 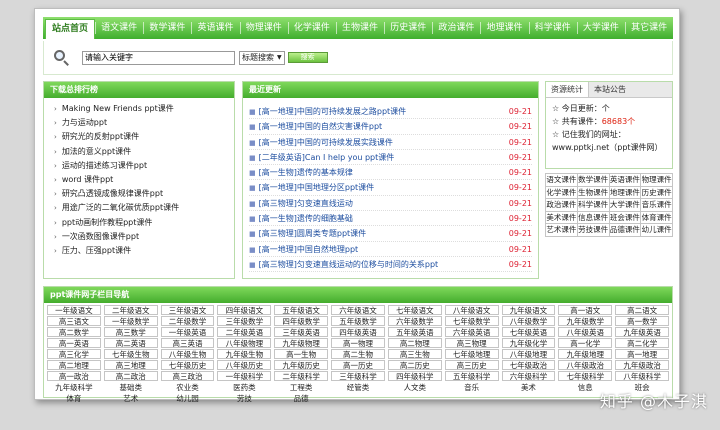 I want to click on news-list-item: ■ [高一地理]中国的可持续发展之路ppt课件 09-21, so click(x=390, y=112).